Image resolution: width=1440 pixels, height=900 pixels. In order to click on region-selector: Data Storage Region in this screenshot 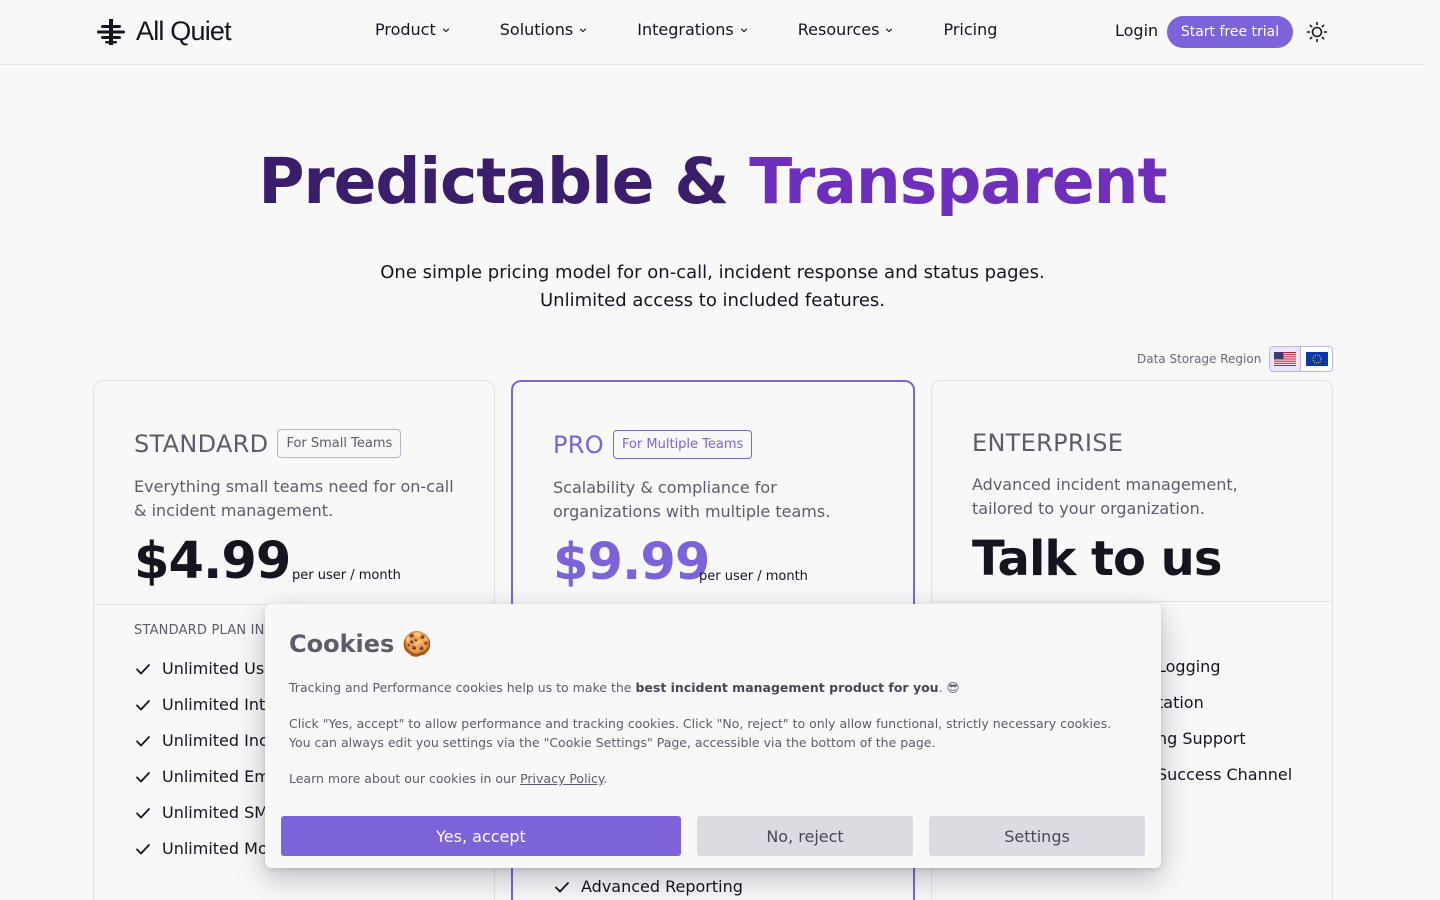, I will do `click(1235, 359)`.